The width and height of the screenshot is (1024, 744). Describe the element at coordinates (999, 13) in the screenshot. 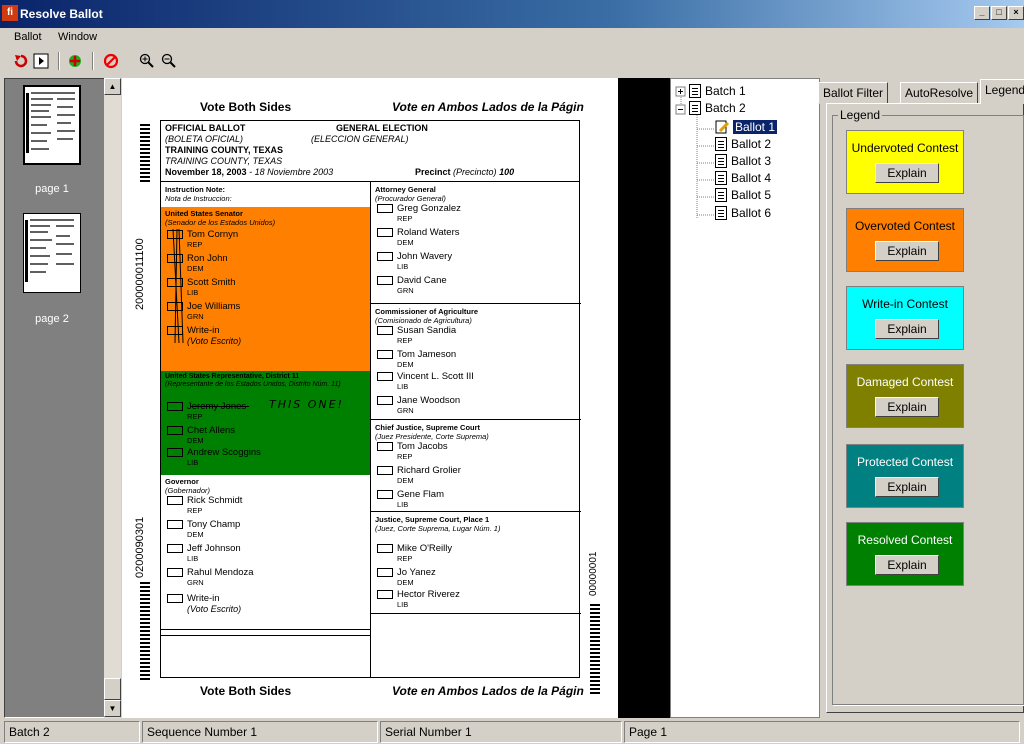

I see `maximize-button: □` at that location.